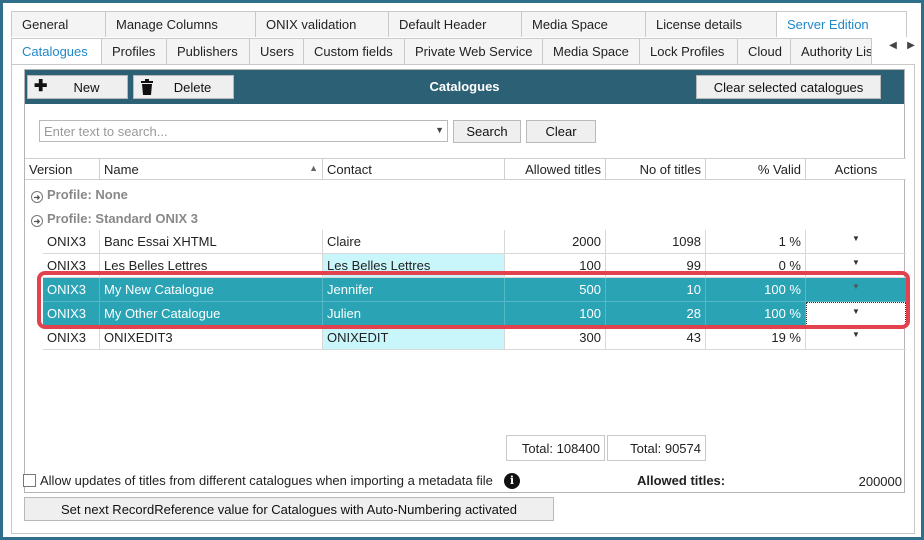  I want to click on tab-lock-profiles: Lock Profiles, so click(688, 51).